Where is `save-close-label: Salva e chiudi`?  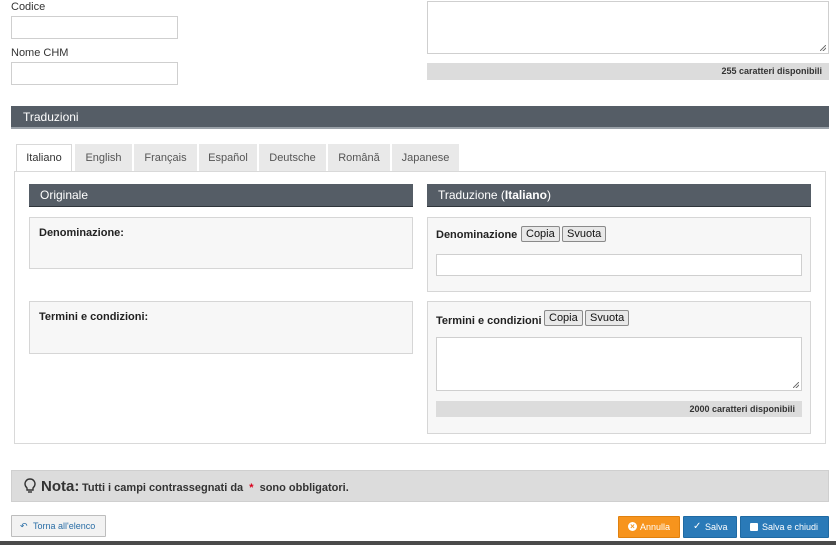
save-close-label: Salva e chiudi is located at coordinates (790, 527).